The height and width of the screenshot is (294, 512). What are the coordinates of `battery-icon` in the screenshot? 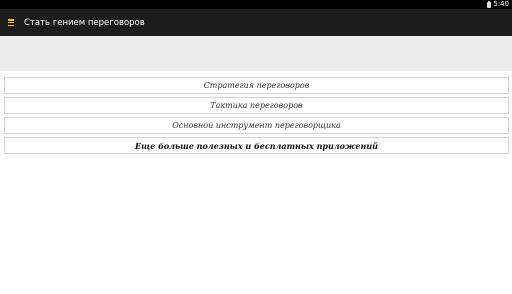 It's located at (489, 4).